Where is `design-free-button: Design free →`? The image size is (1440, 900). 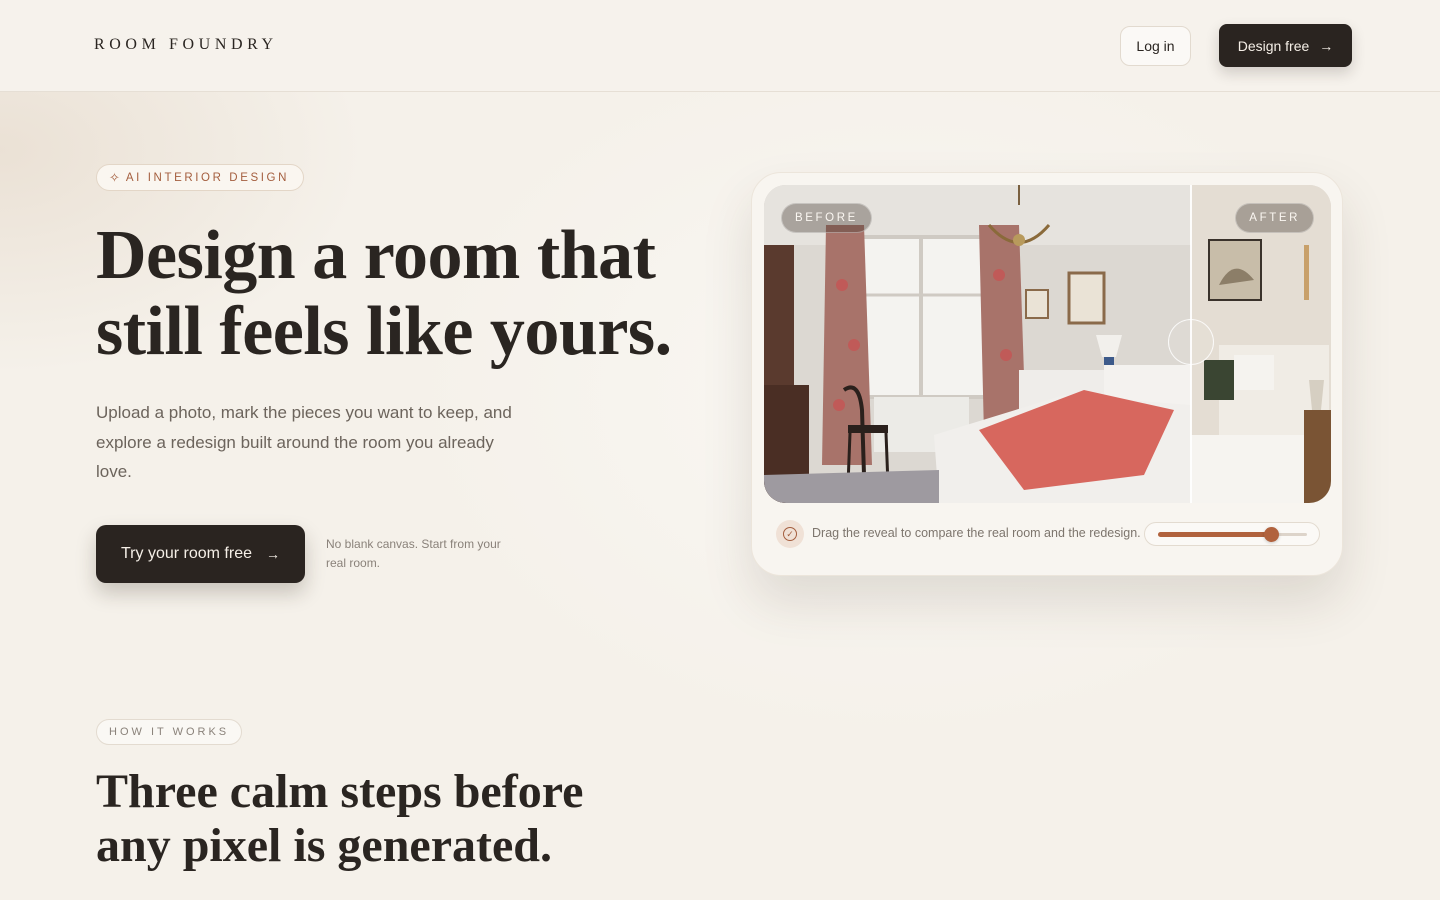 design-free-button: Design free → is located at coordinates (1285, 45).